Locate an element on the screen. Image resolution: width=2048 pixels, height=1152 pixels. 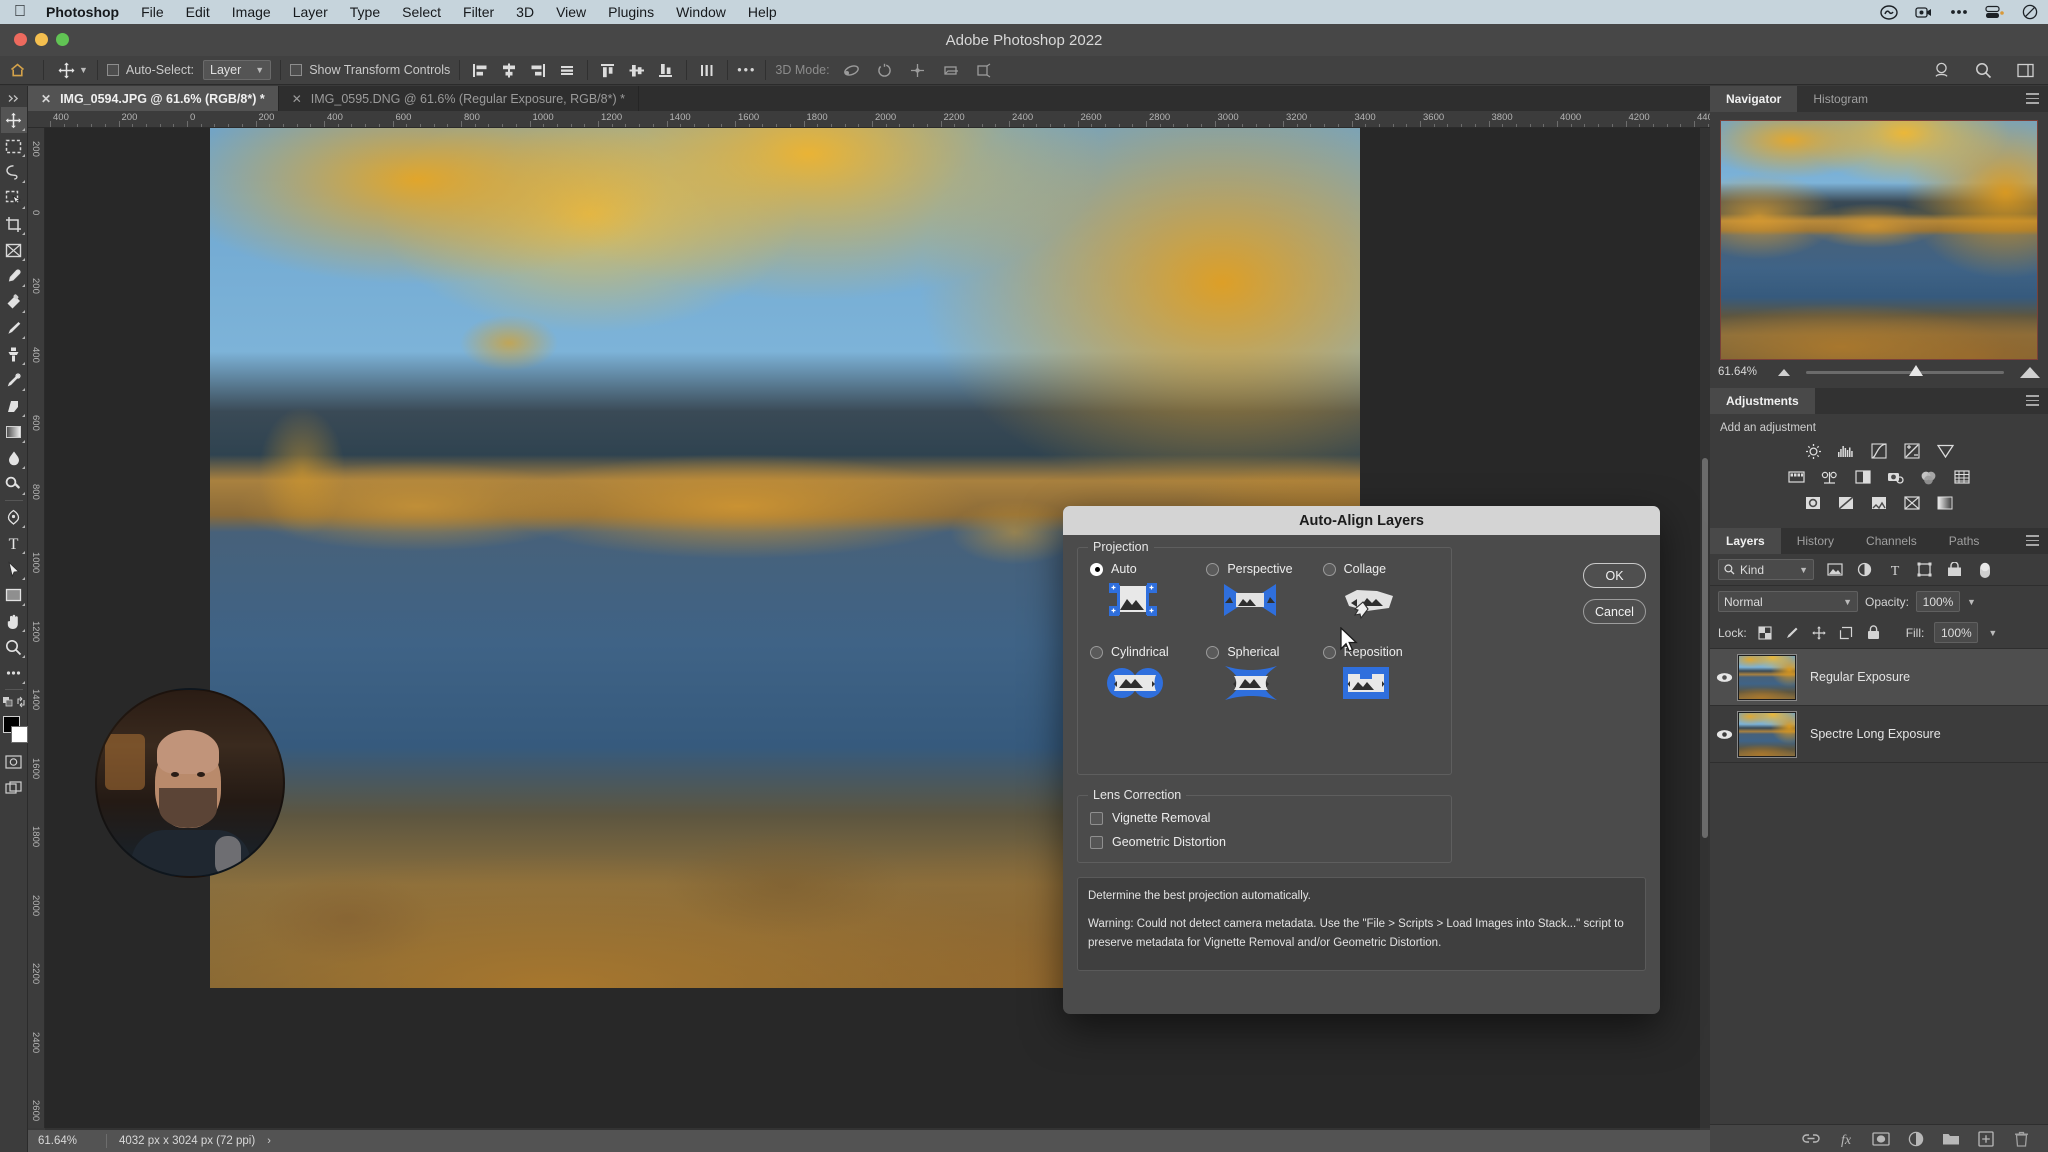
chevron-right-icon: › is located at coordinates (269, 1141).